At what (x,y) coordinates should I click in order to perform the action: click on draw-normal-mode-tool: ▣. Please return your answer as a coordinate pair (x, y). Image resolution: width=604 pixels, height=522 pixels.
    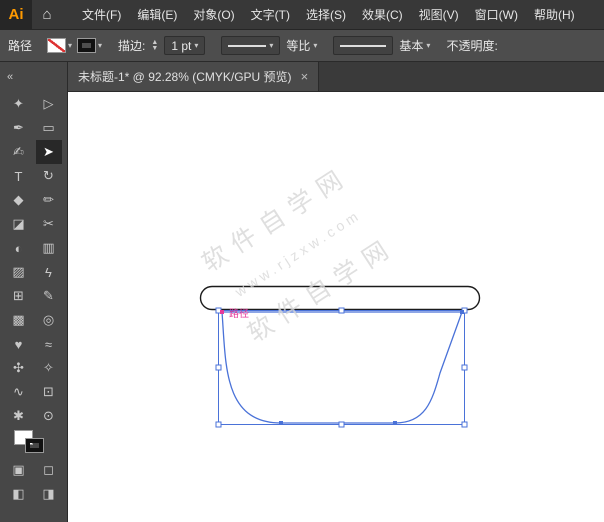
    Looking at the image, I should click on (19, 470).